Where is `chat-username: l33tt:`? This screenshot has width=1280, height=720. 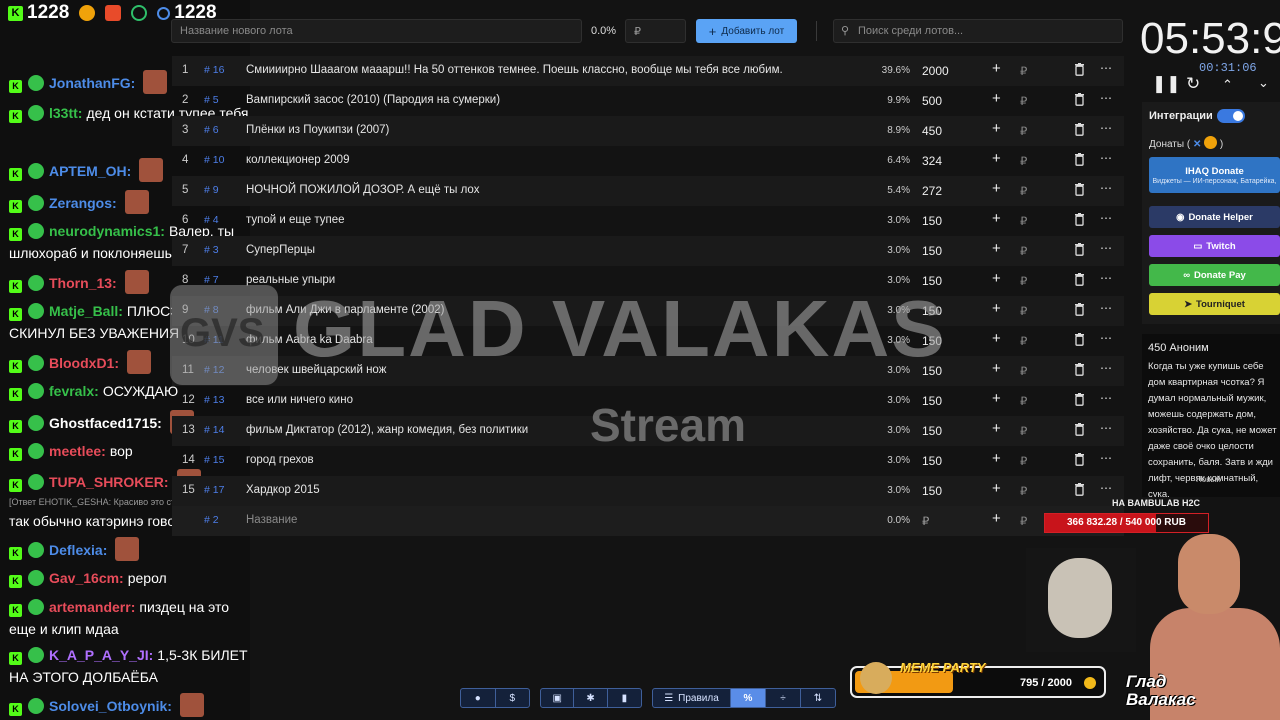
chat-username: l33tt: is located at coordinates (65, 113).